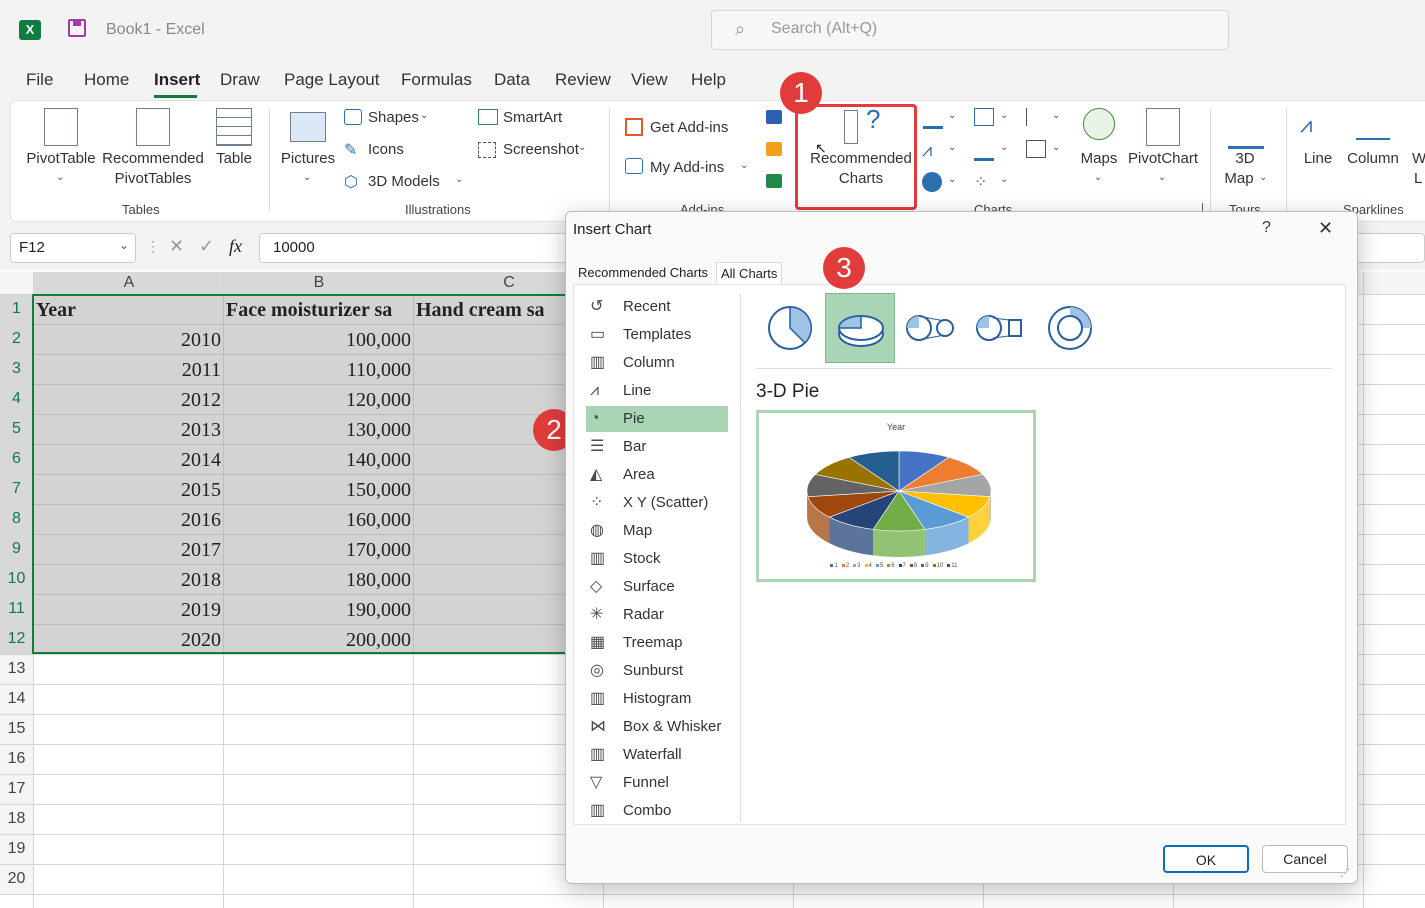 The width and height of the screenshot is (1425, 908). Describe the element at coordinates (16, 759) in the screenshot. I see `row-header: 16` at that location.